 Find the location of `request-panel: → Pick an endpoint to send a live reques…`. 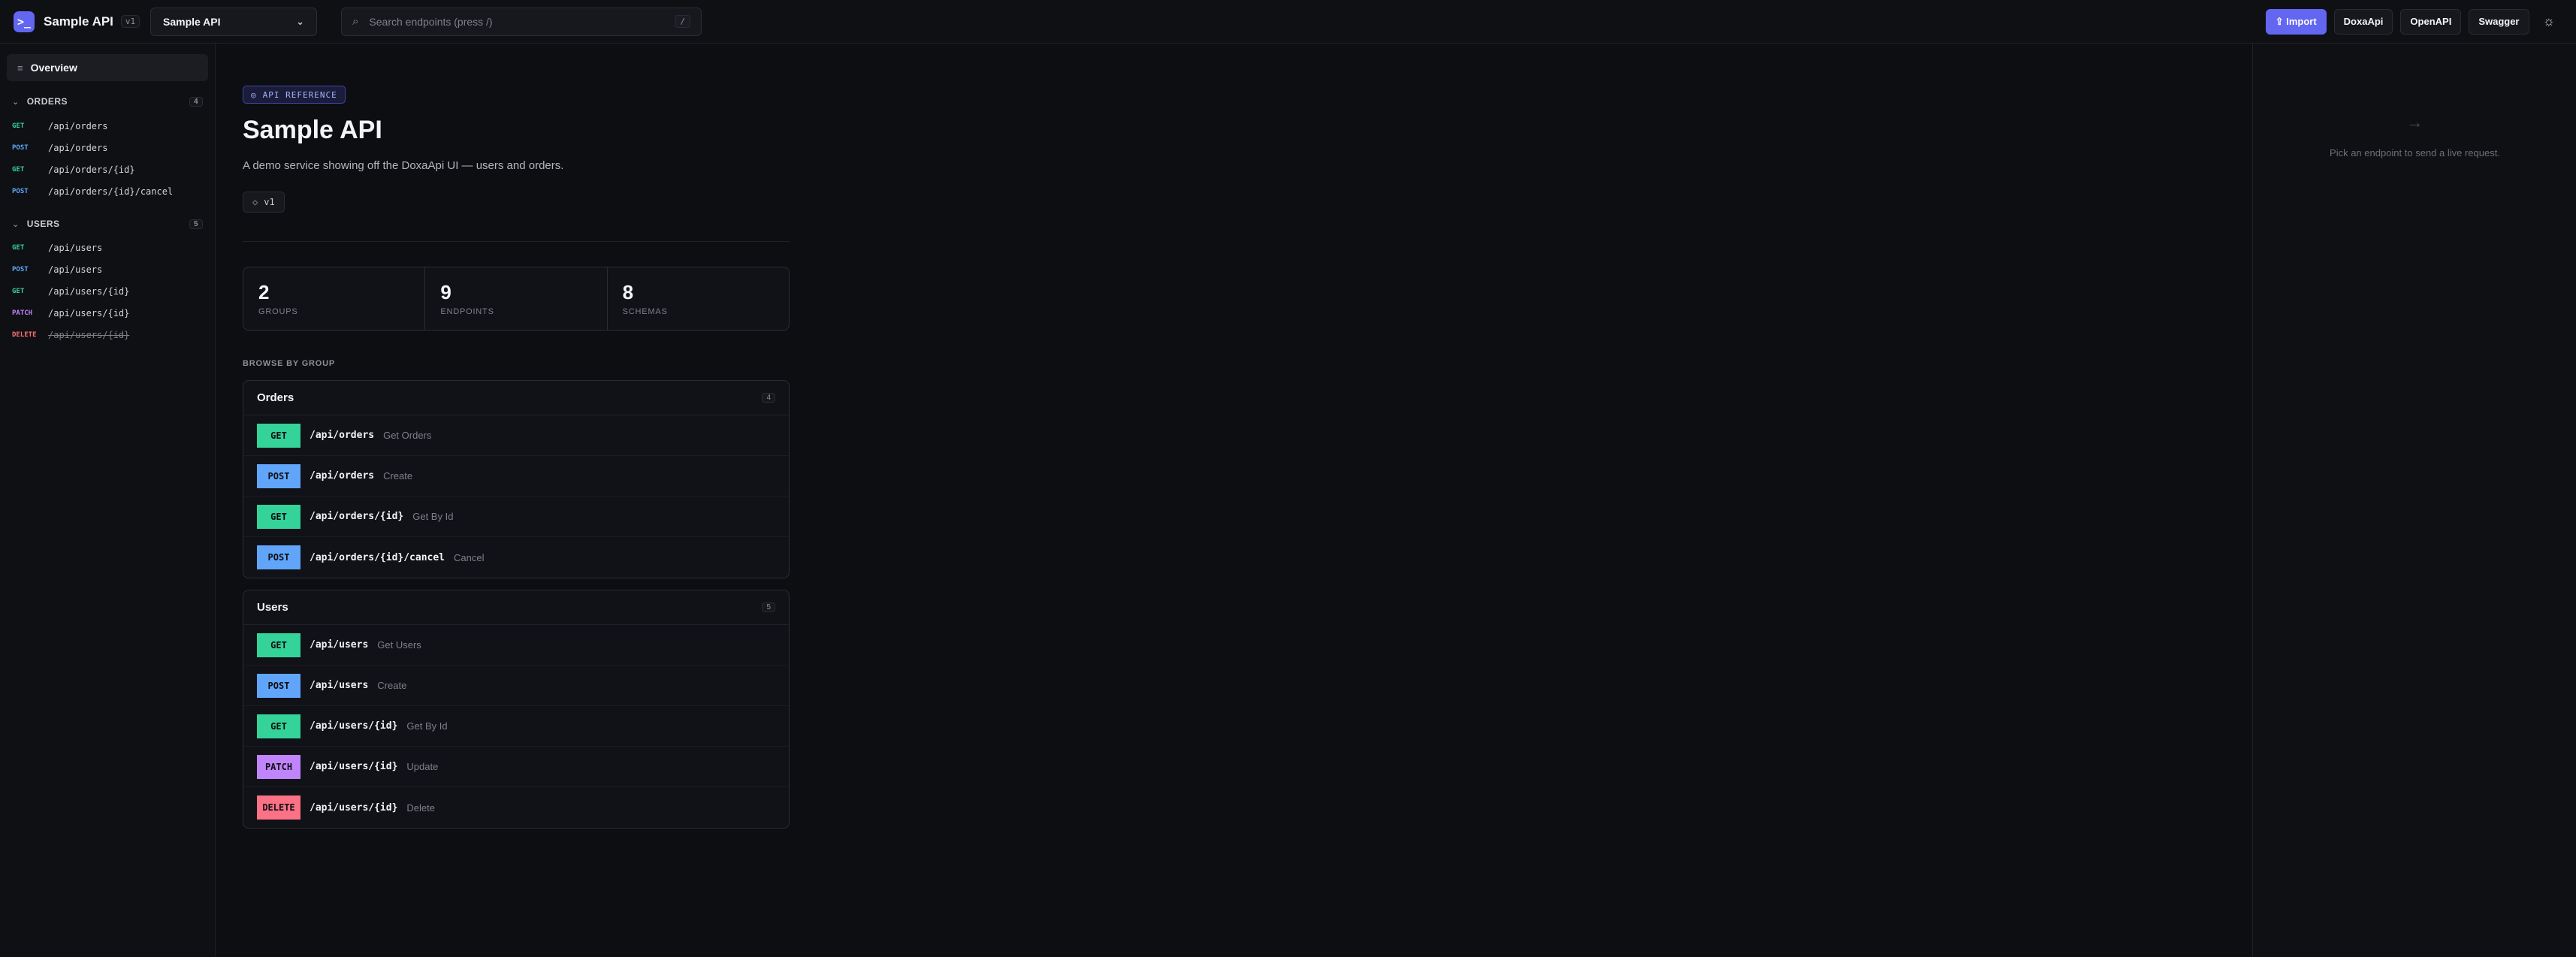

request-panel: → Pick an endpoint to send a live reques… is located at coordinates (2414, 500).